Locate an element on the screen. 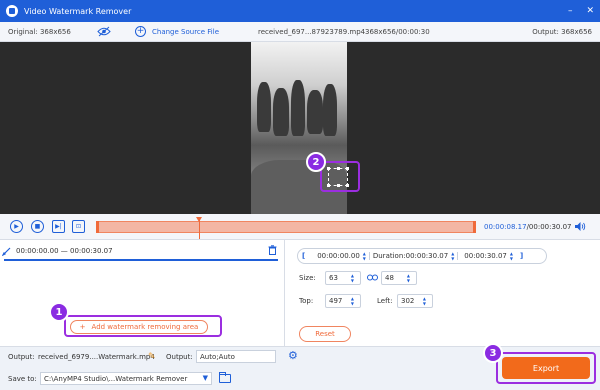  trash-icon is located at coordinates (272, 251).